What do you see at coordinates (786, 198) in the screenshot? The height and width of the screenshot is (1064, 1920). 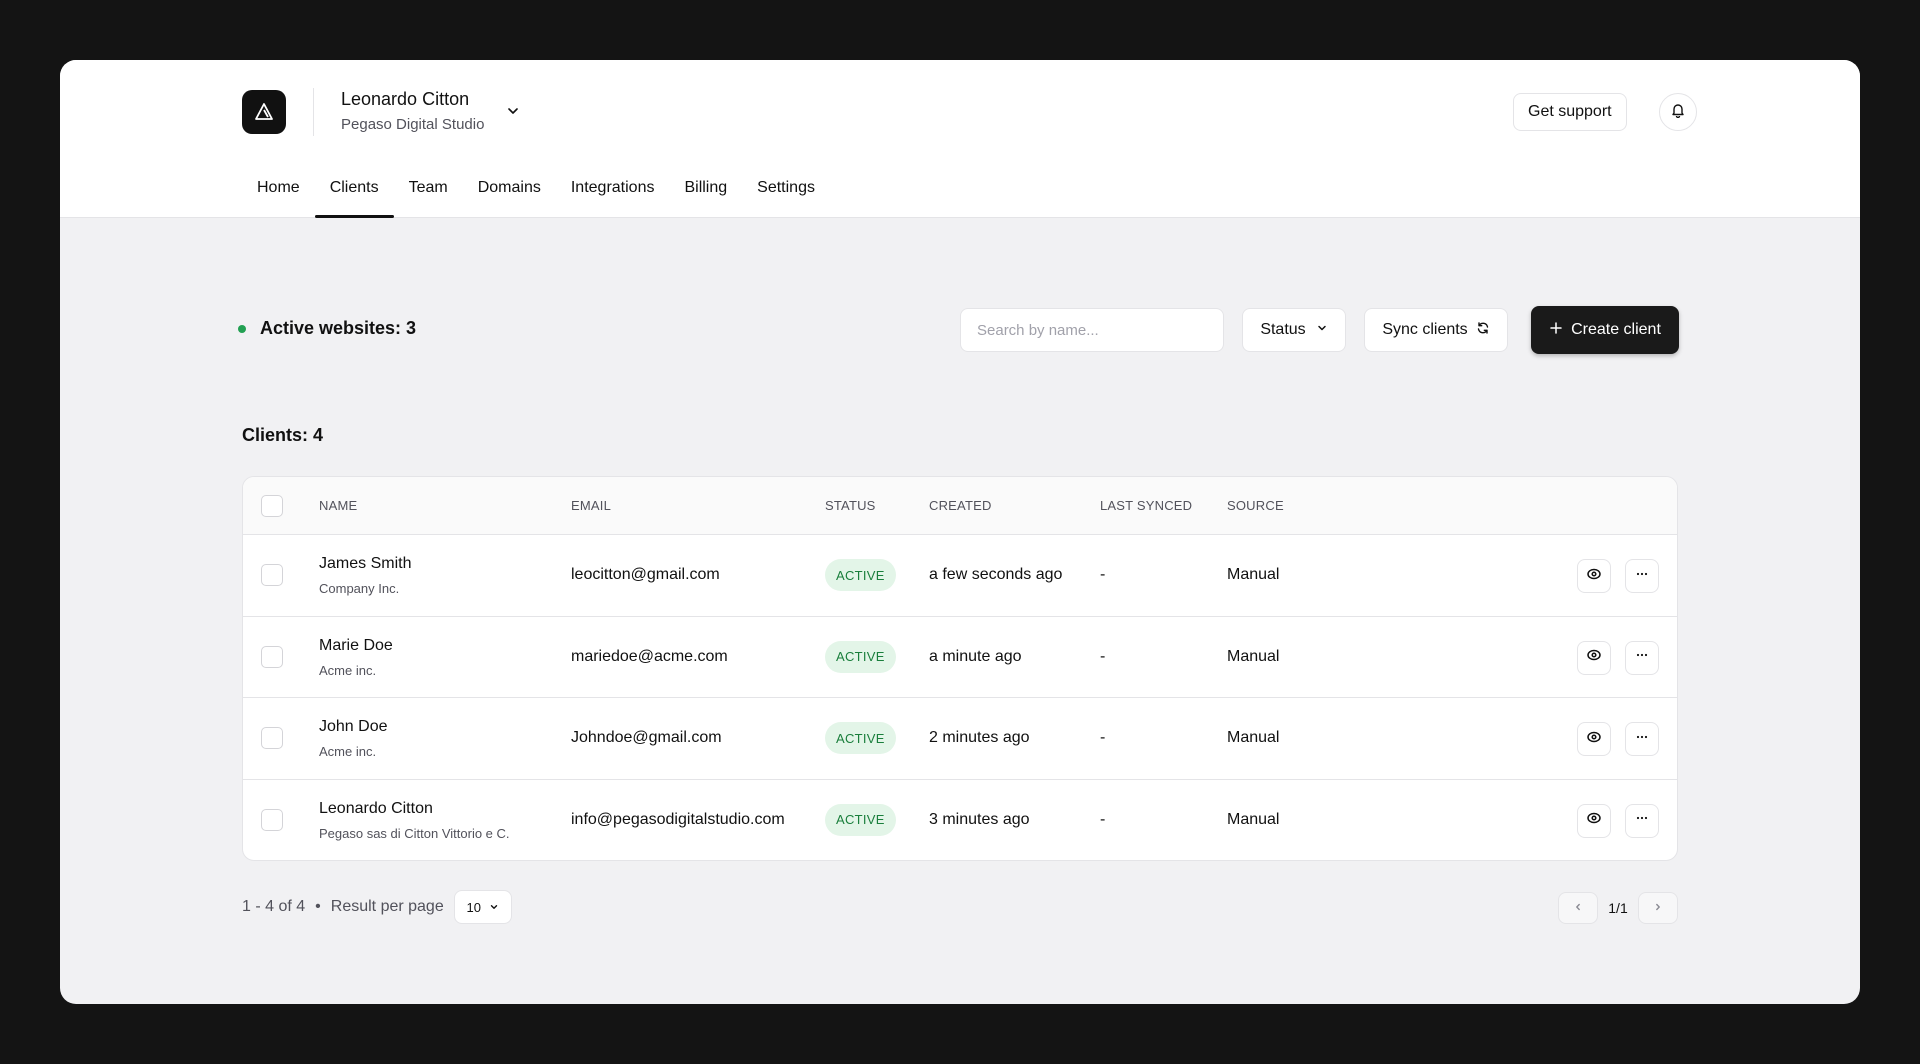 I see `tab-settings: Settings` at bounding box center [786, 198].